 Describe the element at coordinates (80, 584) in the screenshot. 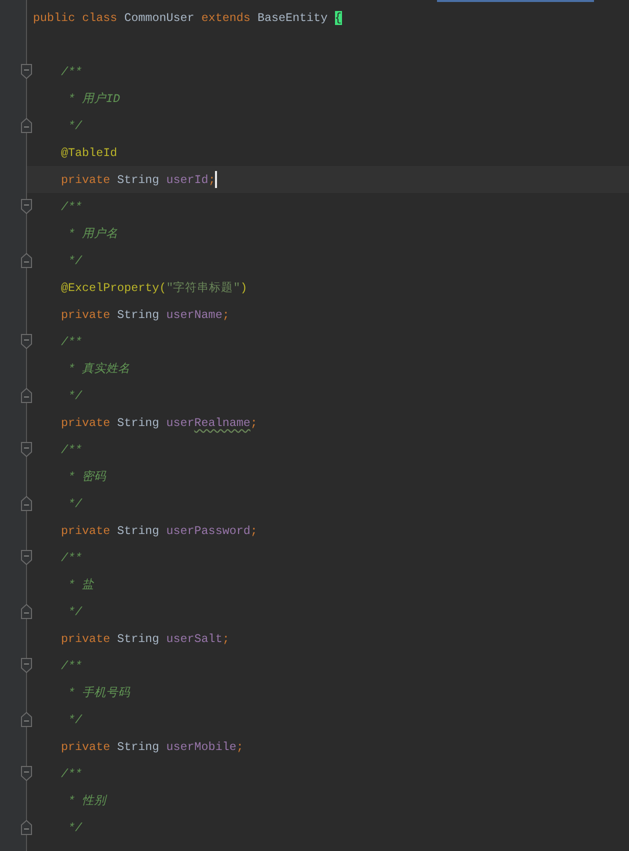

I see `code-line: * 盐` at that location.